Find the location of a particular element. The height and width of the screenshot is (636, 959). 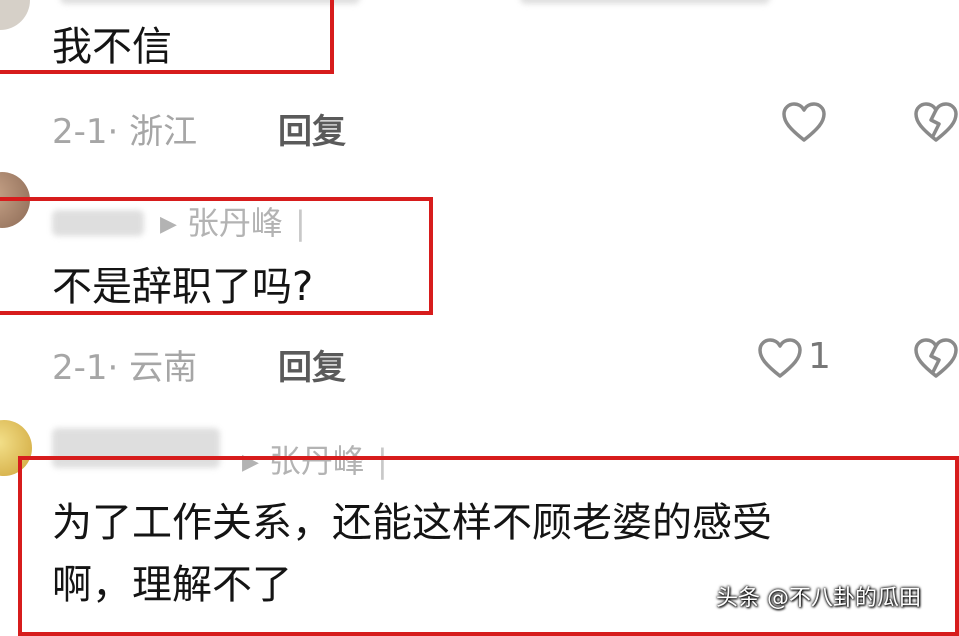

comment-date-location: 2-1· 浙江 is located at coordinates (125, 132).